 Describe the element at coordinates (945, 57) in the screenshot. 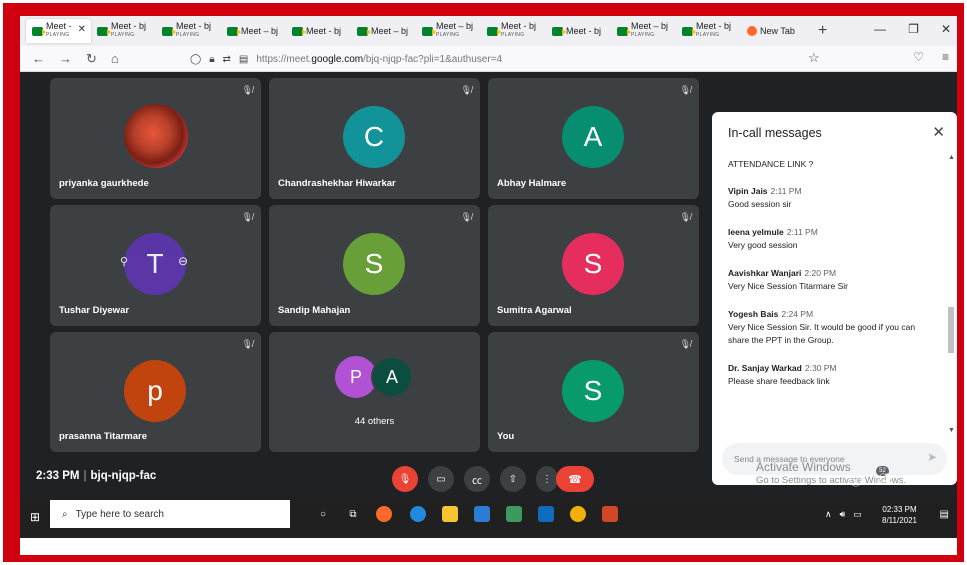

I see `menu-icon: ≡` at that location.